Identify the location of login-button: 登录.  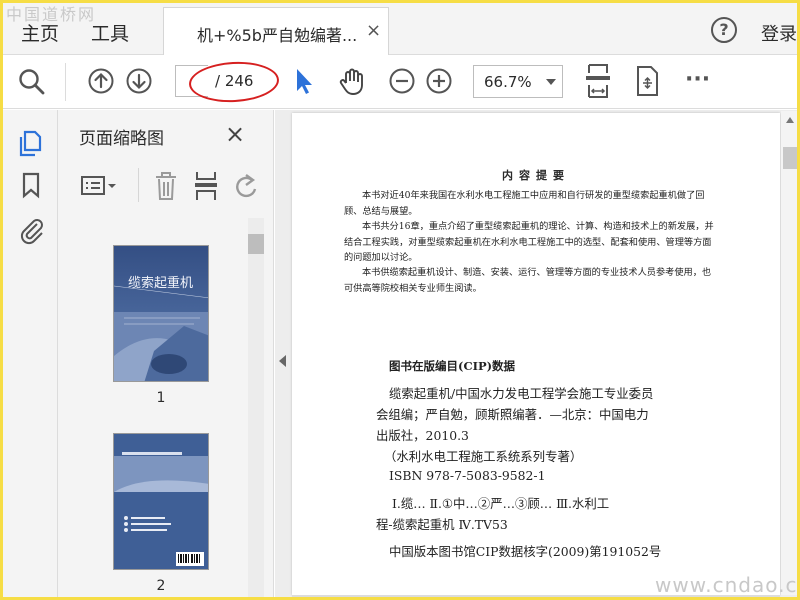
(779, 33).